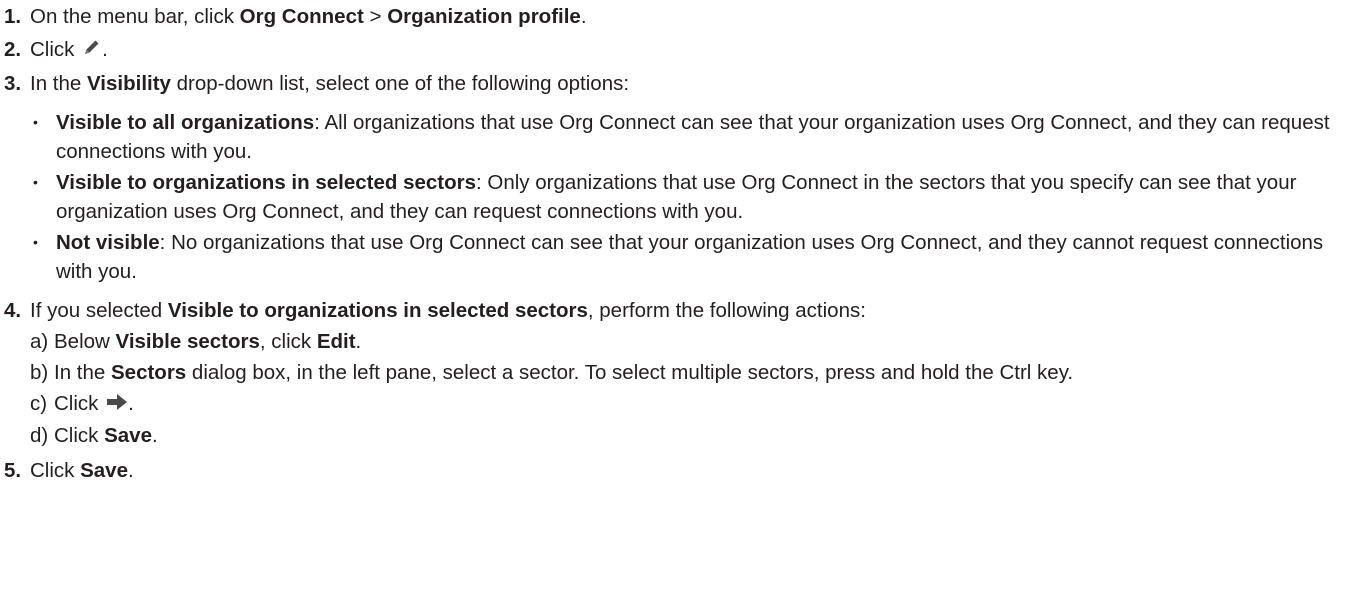 The height and width of the screenshot is (599, 1359). Describe the element at coordinates (13, 471) in the screenshot. I see `step-number: 5.` at that location.